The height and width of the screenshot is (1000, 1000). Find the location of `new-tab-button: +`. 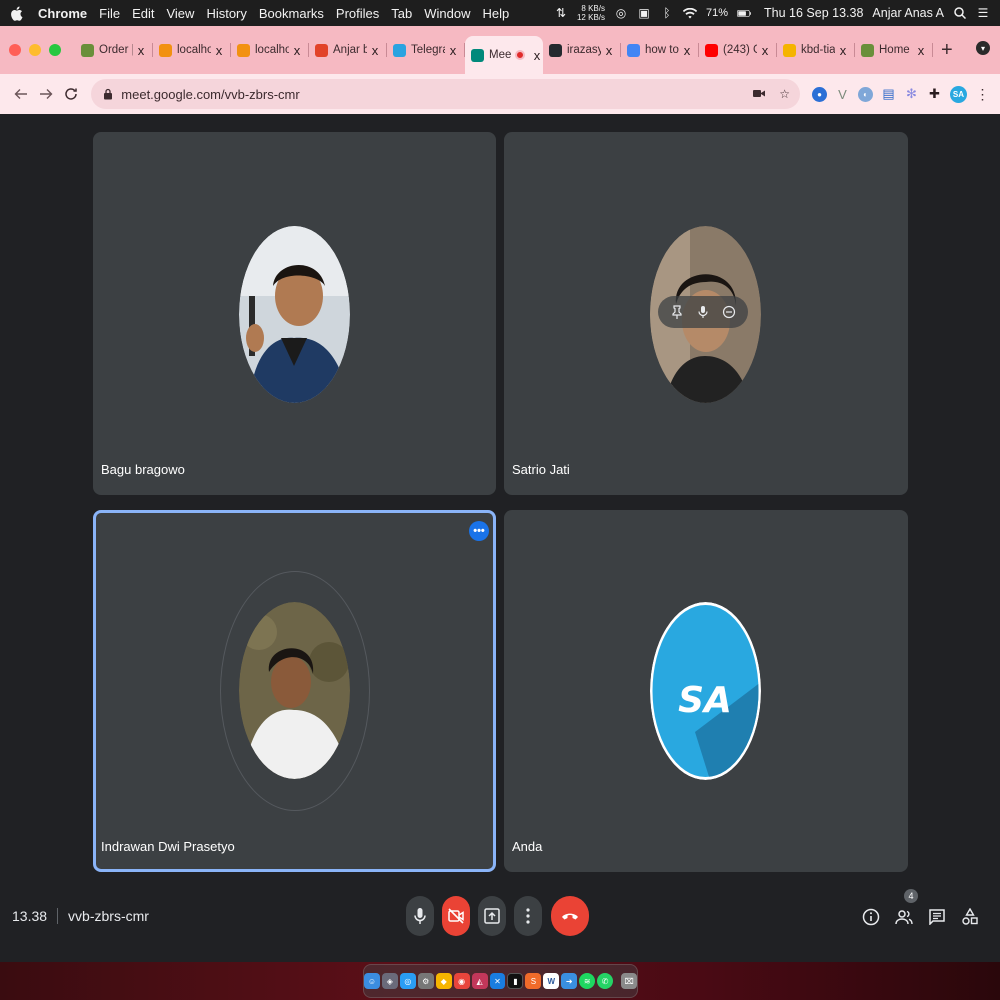

new-tab-button: + is located at coordinates (947, 50).